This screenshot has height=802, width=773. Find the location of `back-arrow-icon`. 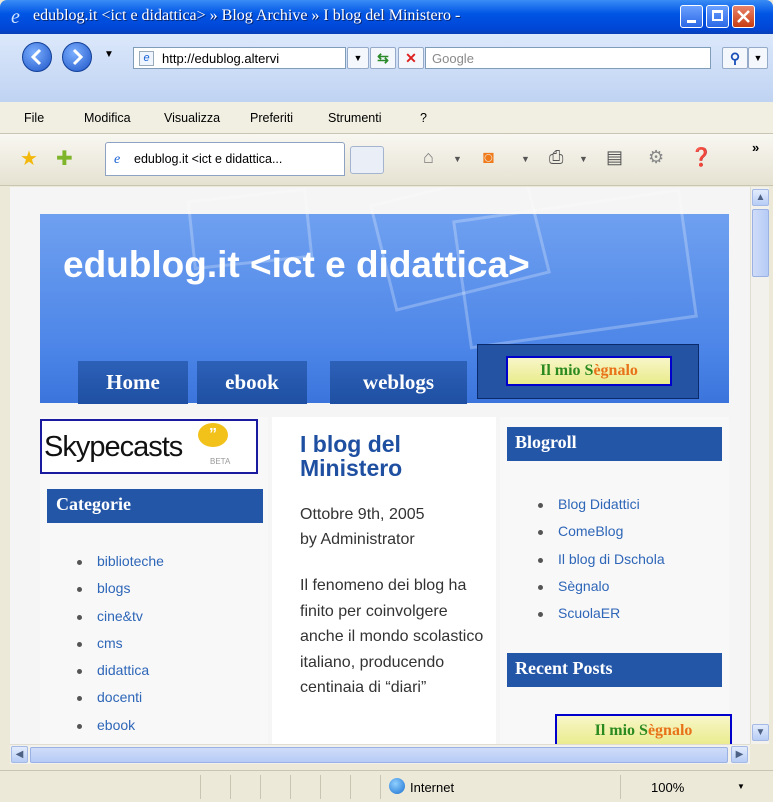

back-arrow-icon is located at coordinates (36, 57).